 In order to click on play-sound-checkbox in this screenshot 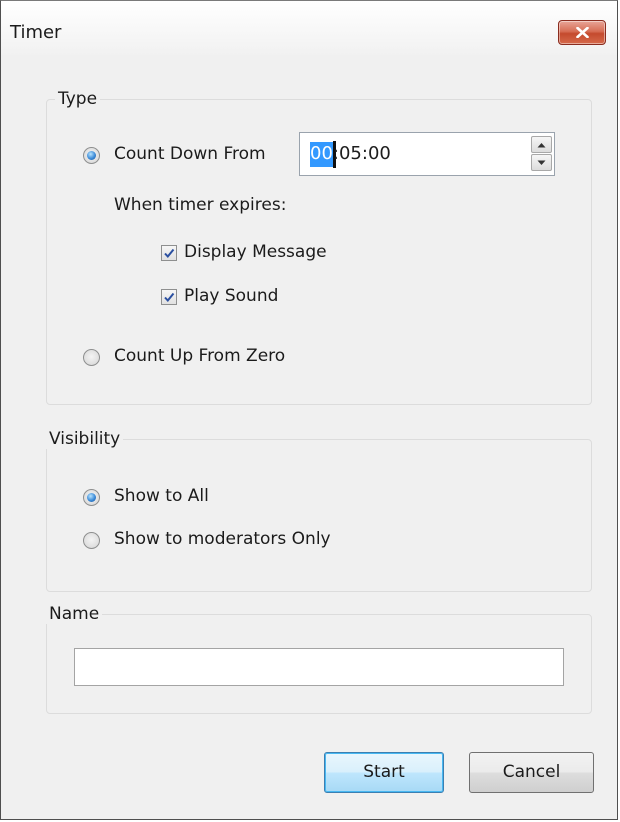, I will do `click(169, 297)`.